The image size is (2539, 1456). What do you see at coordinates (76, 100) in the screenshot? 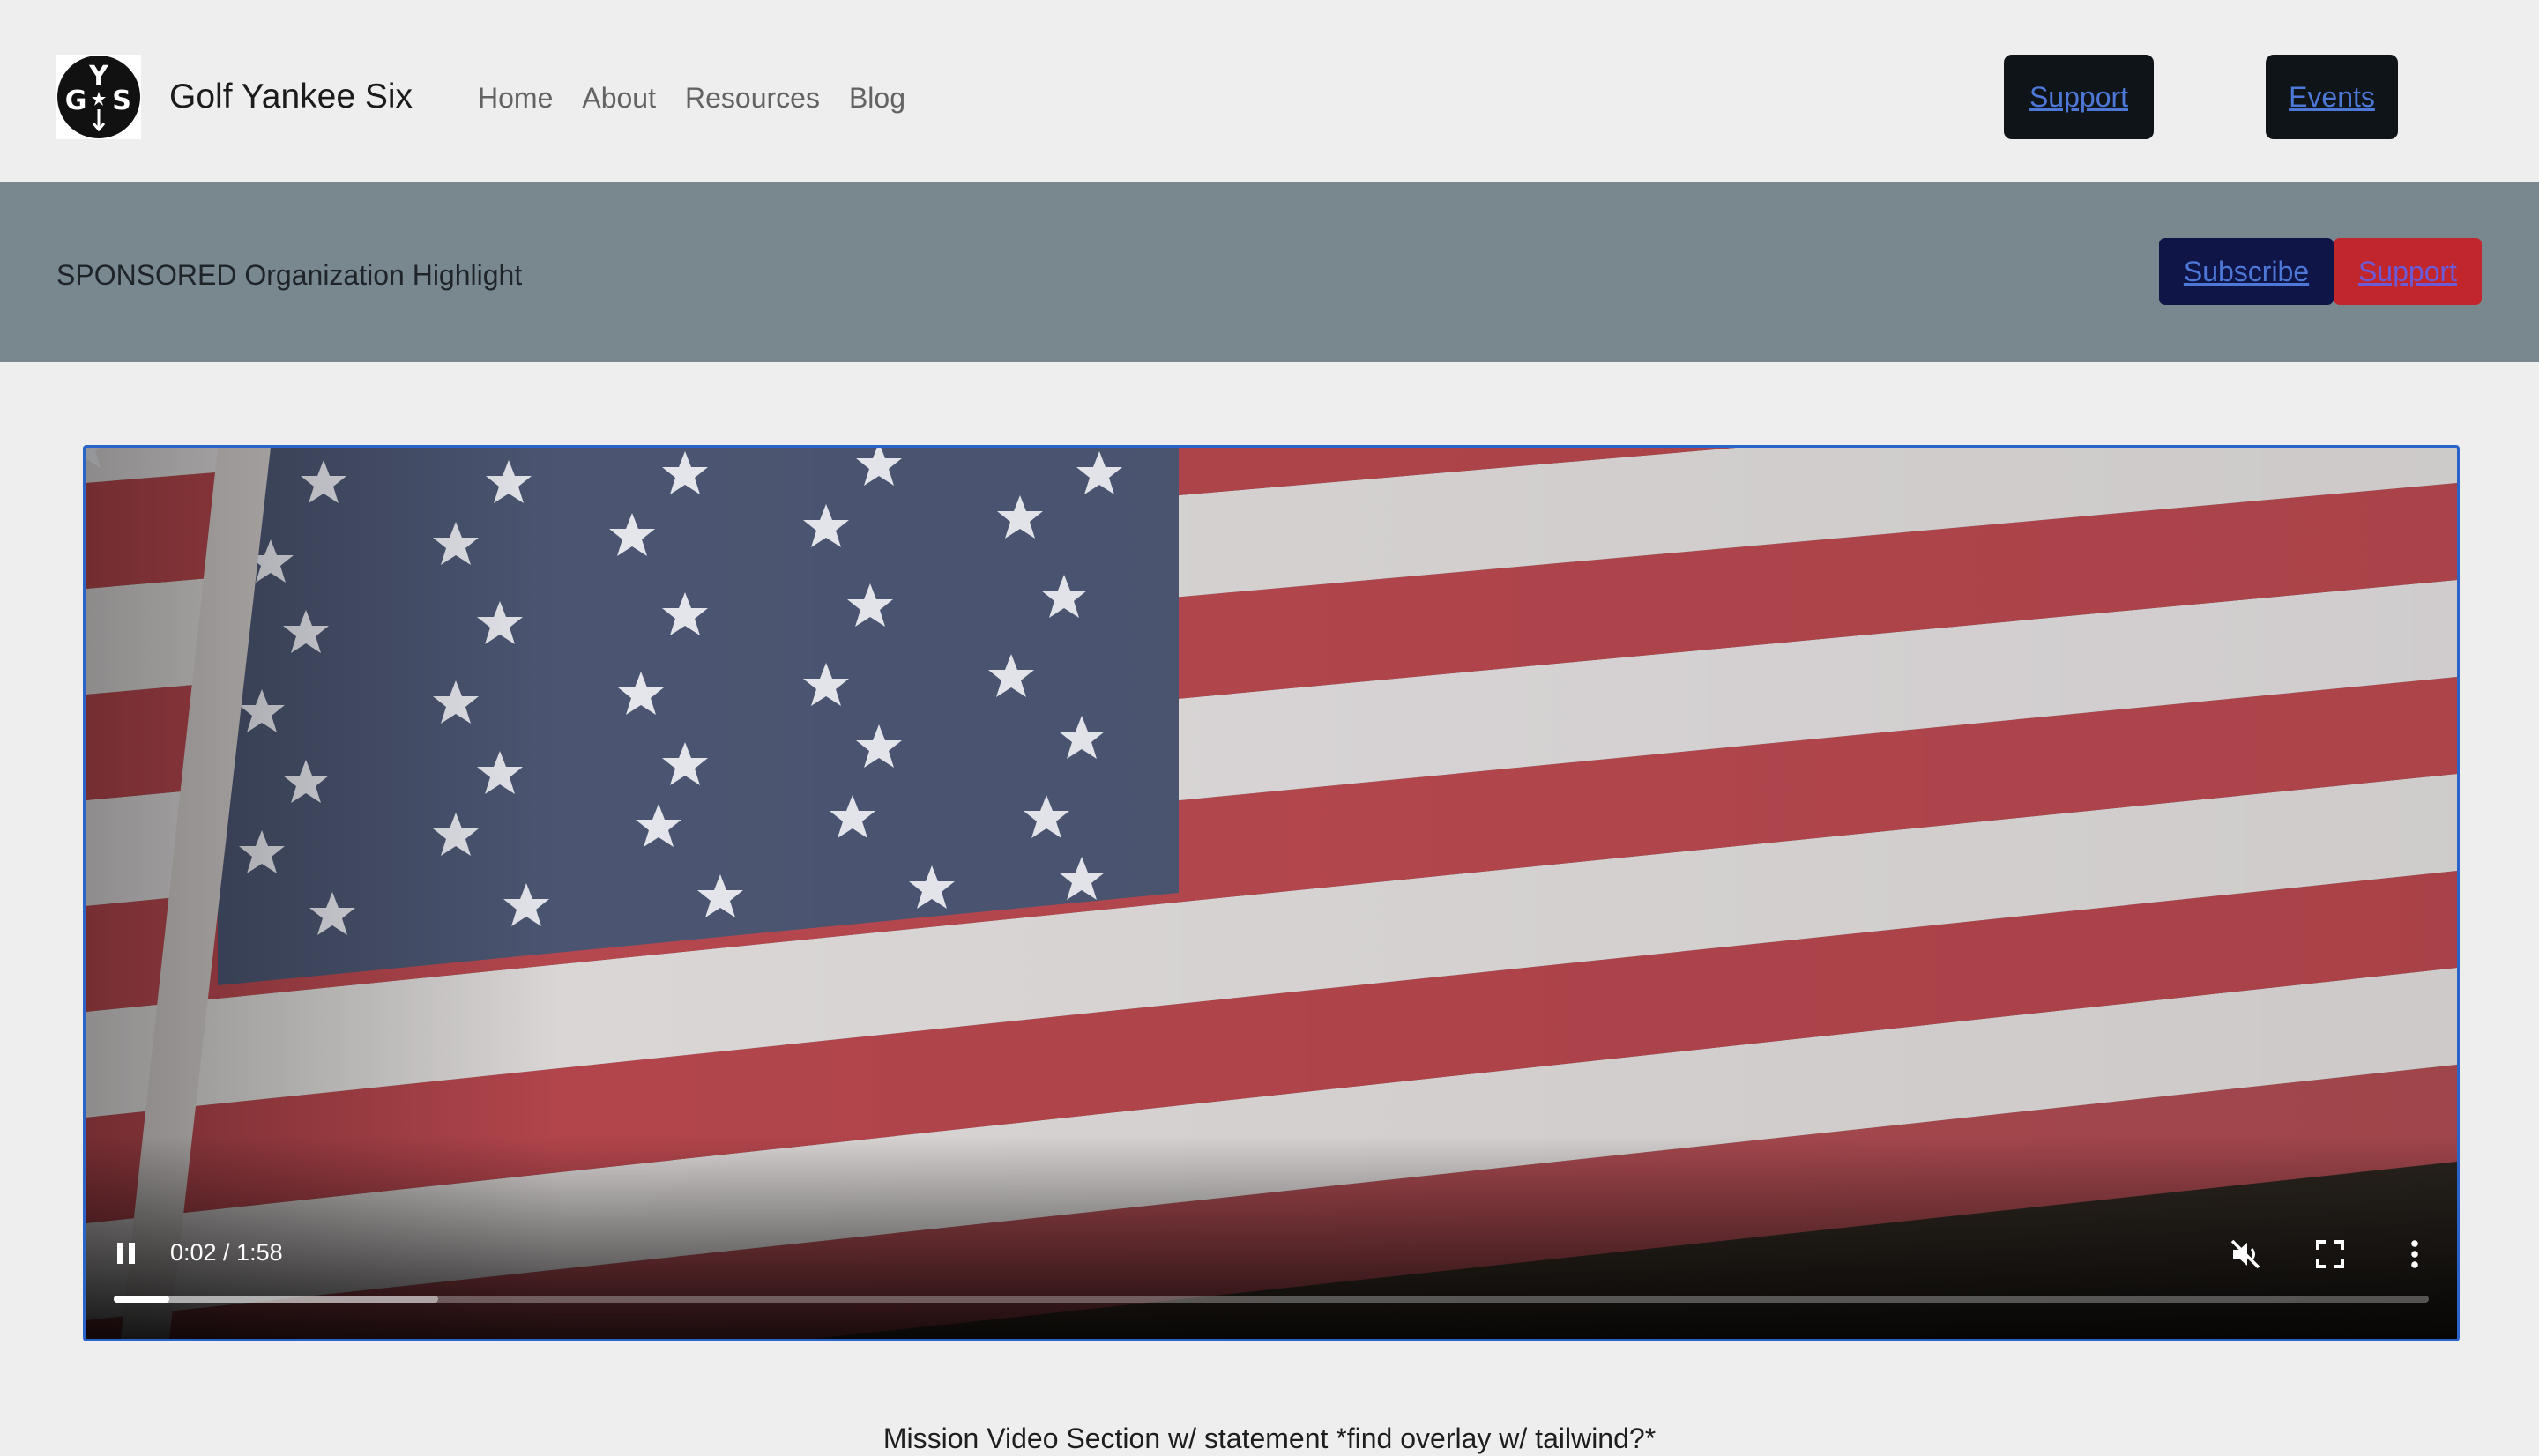
I see `logo-letter-left: G` at bounding box center [76, 100].